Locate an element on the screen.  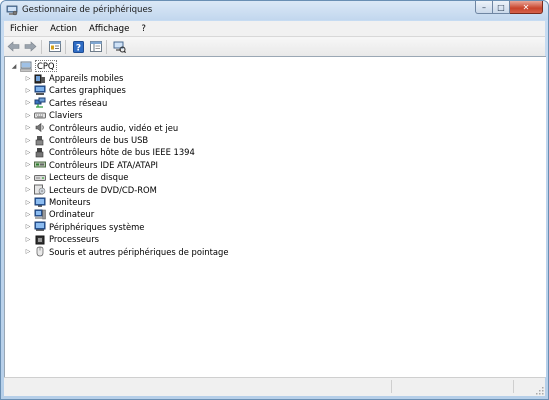
console-view-icon is located at coordinates (95, 46).